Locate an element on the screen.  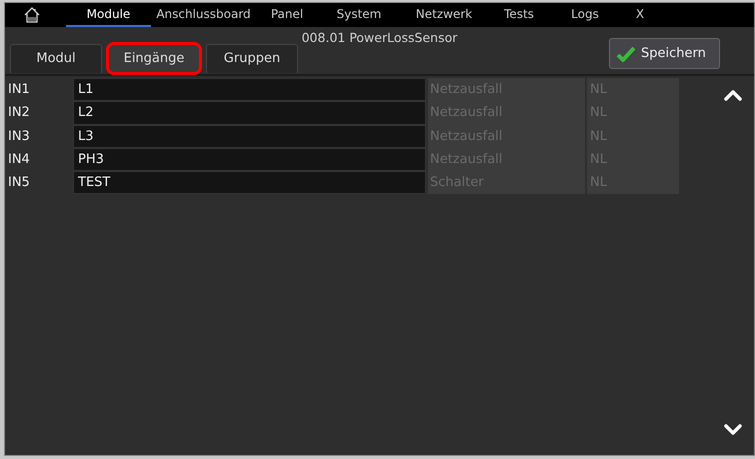
input-label: IN1 is located at coordinates (19, 90).